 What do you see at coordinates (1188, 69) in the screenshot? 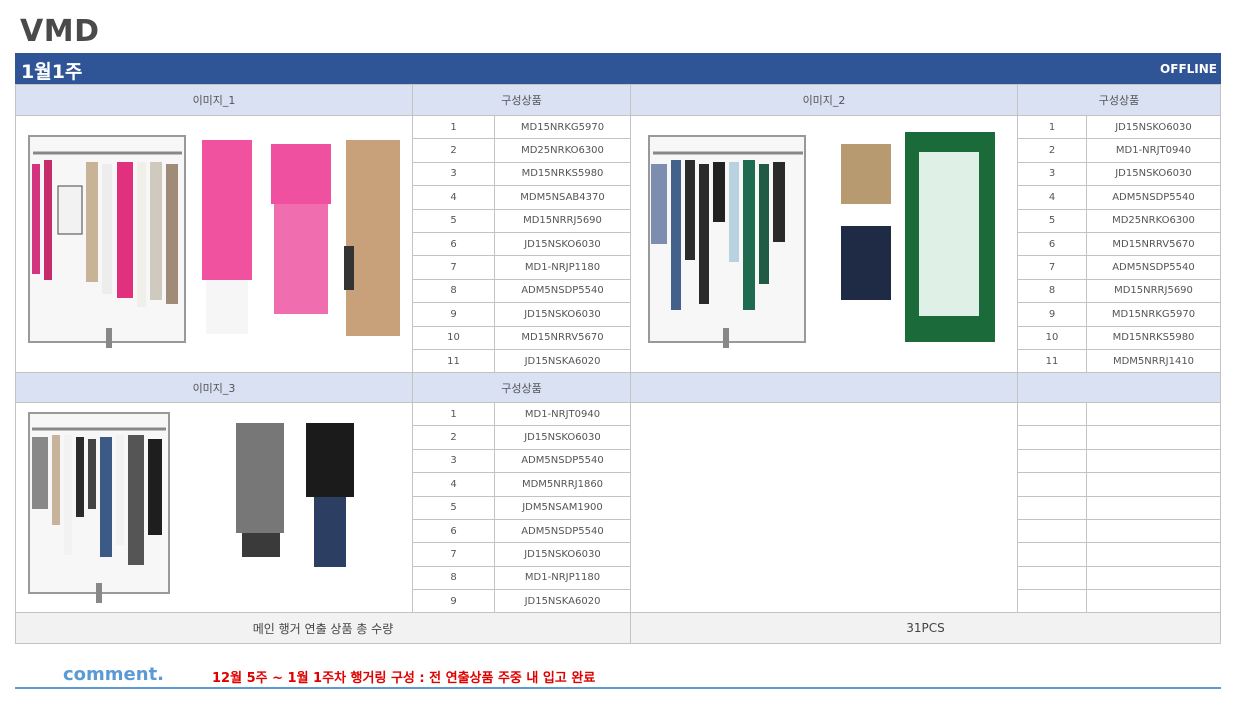
I see `channel-label: OFFLINE` at bounding box center [1188, 69].